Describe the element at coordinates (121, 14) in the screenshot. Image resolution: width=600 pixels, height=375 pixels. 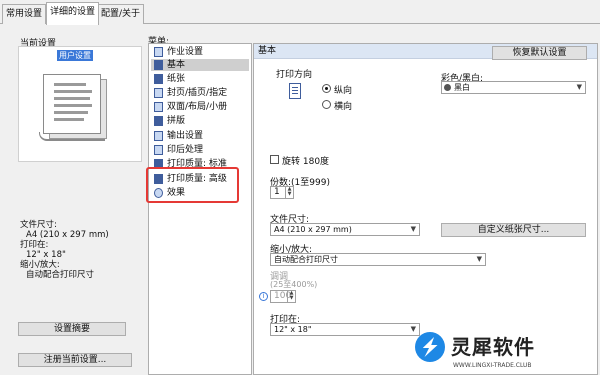
I see `tab-config-about: 配置/关于` at that location.